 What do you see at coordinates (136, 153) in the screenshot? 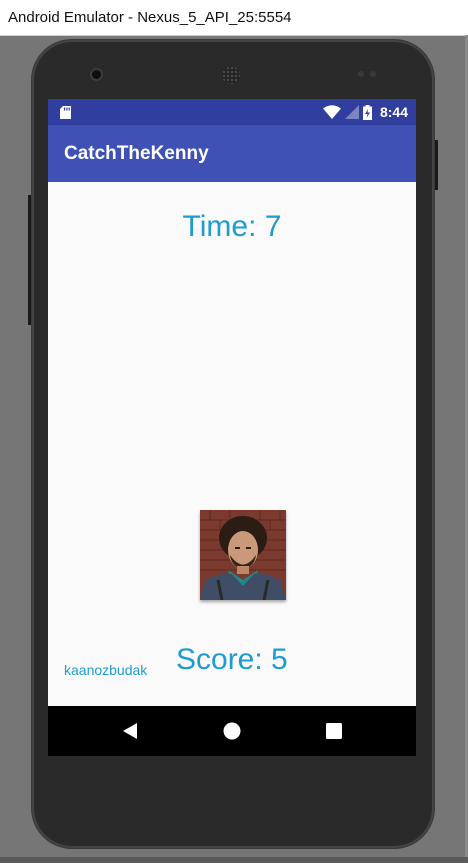
I see `app-title: CatchTheKenny` at bounding box center [136, 153].